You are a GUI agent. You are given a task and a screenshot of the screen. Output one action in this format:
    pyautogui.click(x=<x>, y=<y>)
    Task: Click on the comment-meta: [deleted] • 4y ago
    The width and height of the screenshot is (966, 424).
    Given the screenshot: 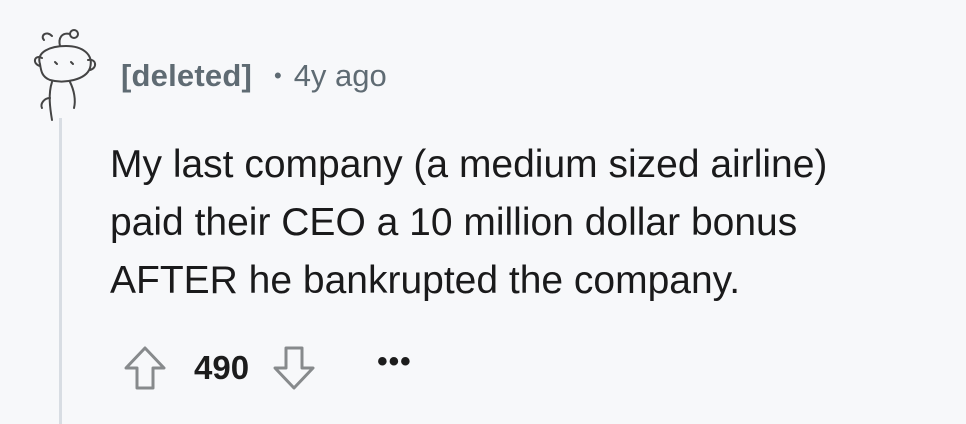 What is the action you would take?
    pyautogui.click(x=254, y=76)
    